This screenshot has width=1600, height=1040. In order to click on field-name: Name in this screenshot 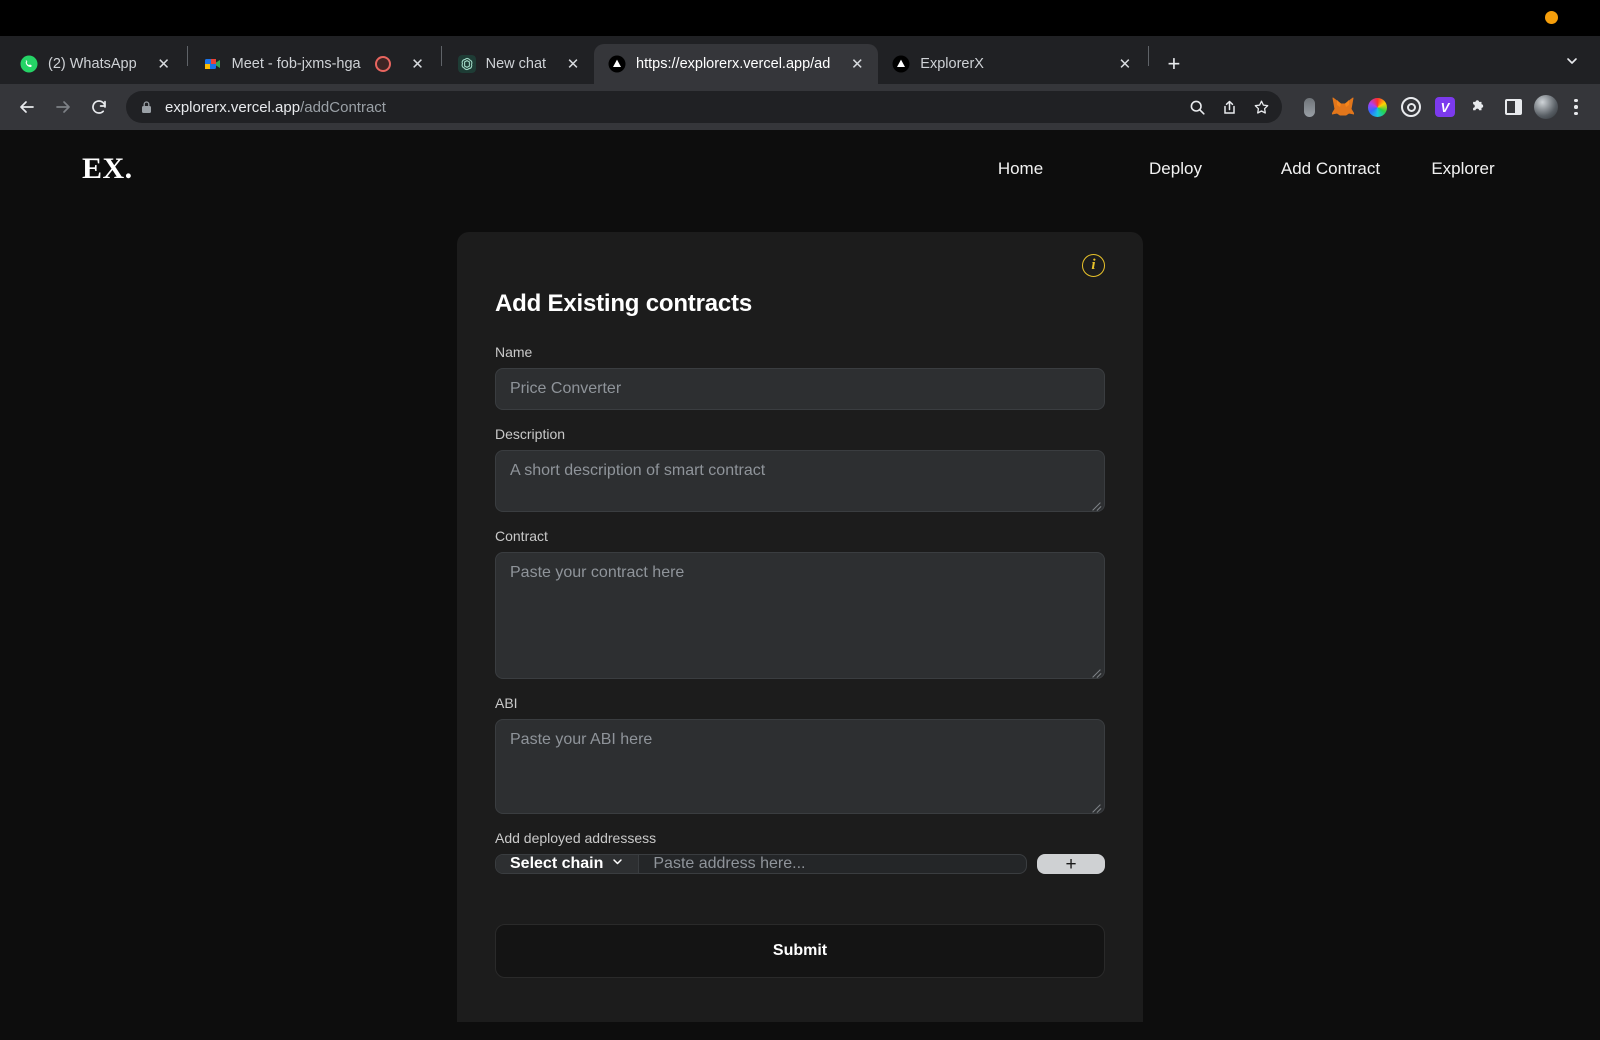, I will do `click(800, 377)`.